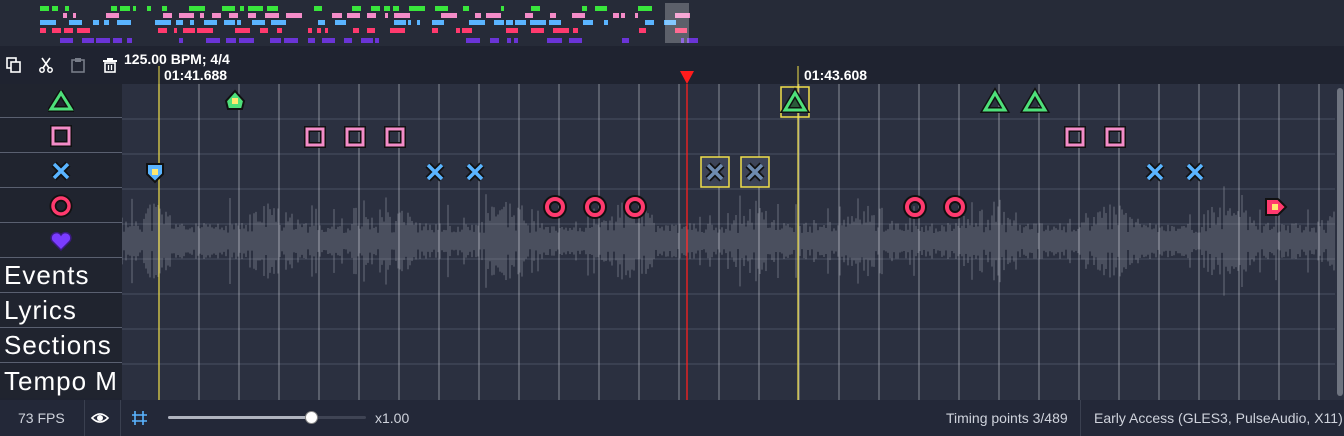 The image size is (1344, 436). What do you see at coordinates (61, 381) in the screenshot?
I see `lane-tempo-markers: Tempo M` at bounding box center [61, 381].